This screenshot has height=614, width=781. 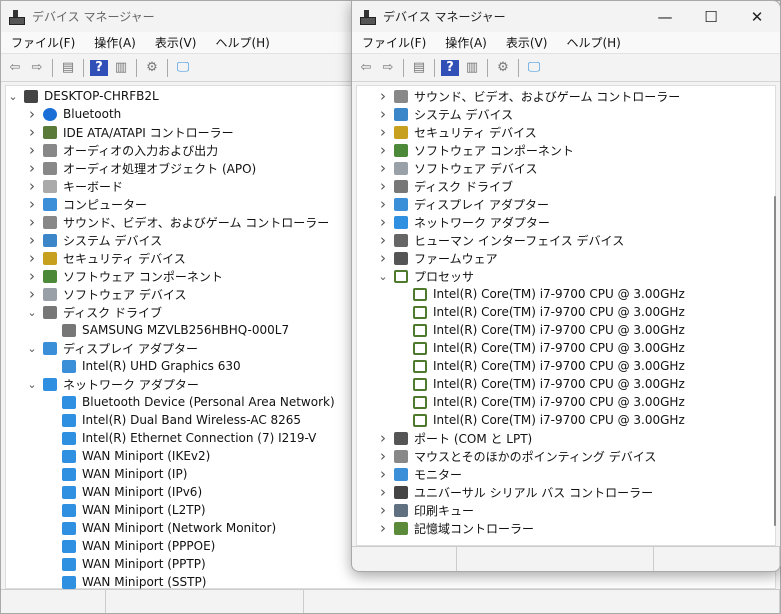 I want to click on close-button: ✕, so click(x=757, y=17).